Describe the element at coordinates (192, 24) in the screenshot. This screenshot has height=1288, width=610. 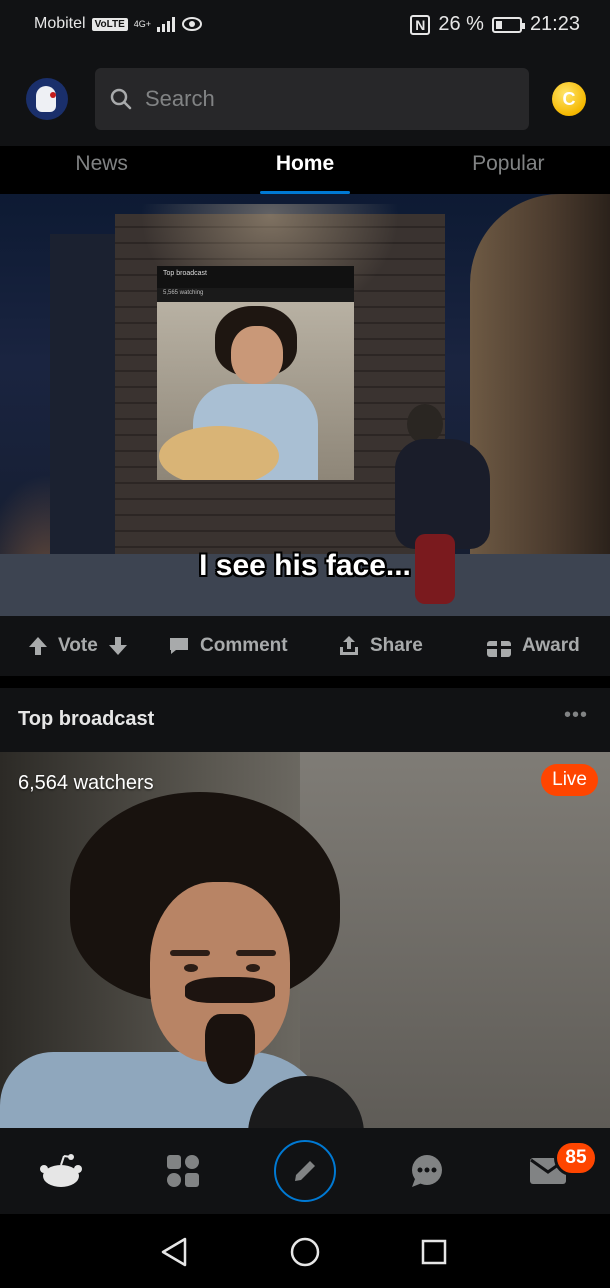
I see `eye-icon` at that location.